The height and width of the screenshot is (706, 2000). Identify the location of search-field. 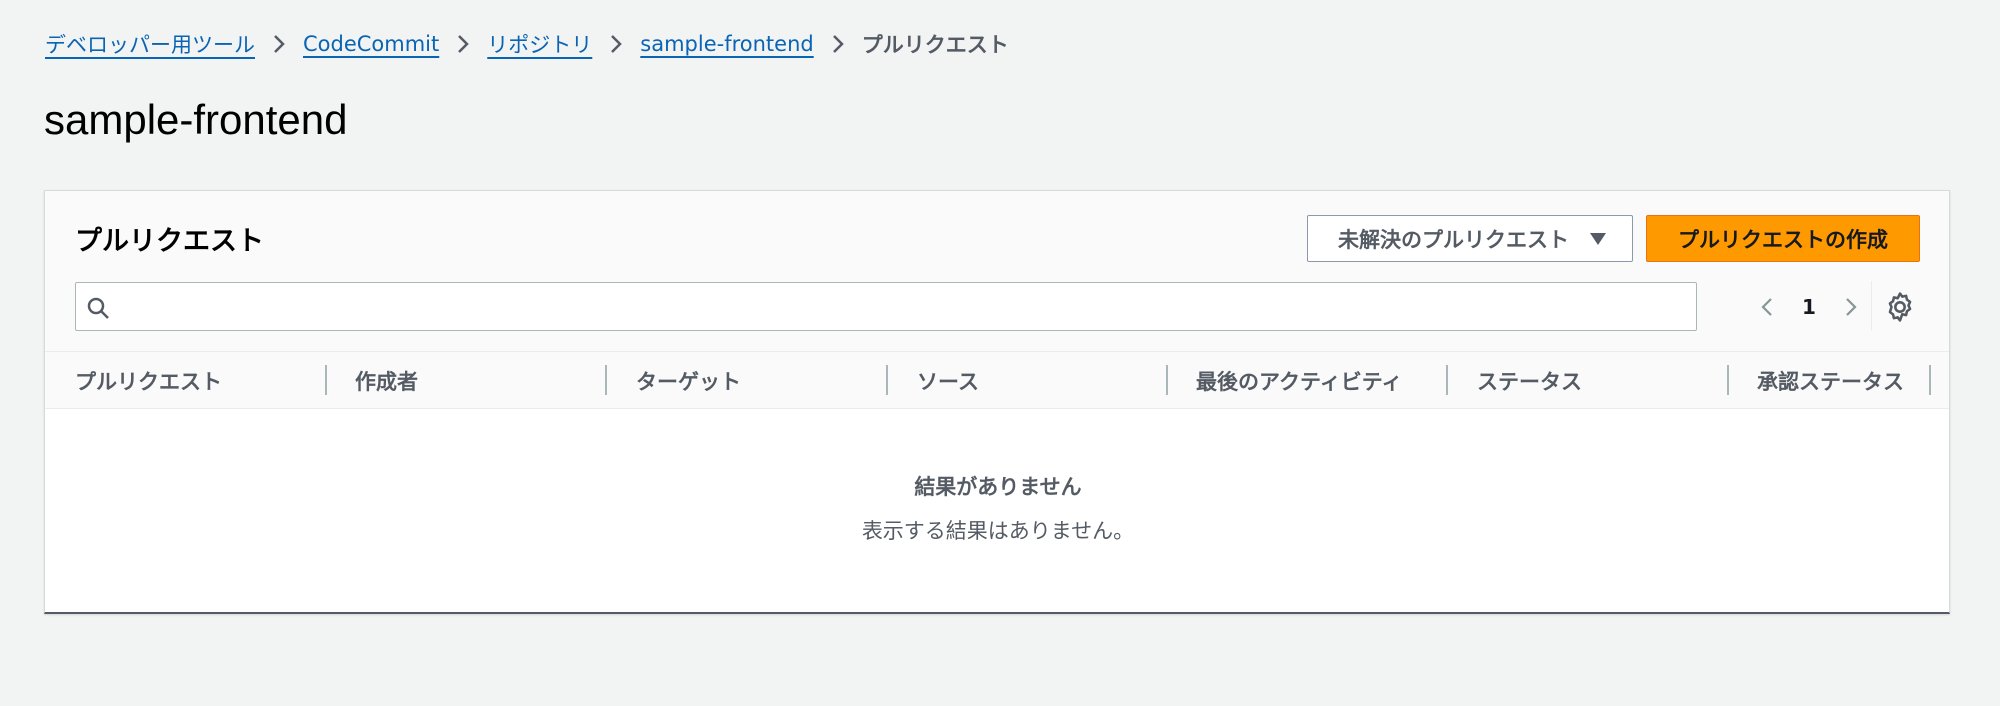
(886, 306).